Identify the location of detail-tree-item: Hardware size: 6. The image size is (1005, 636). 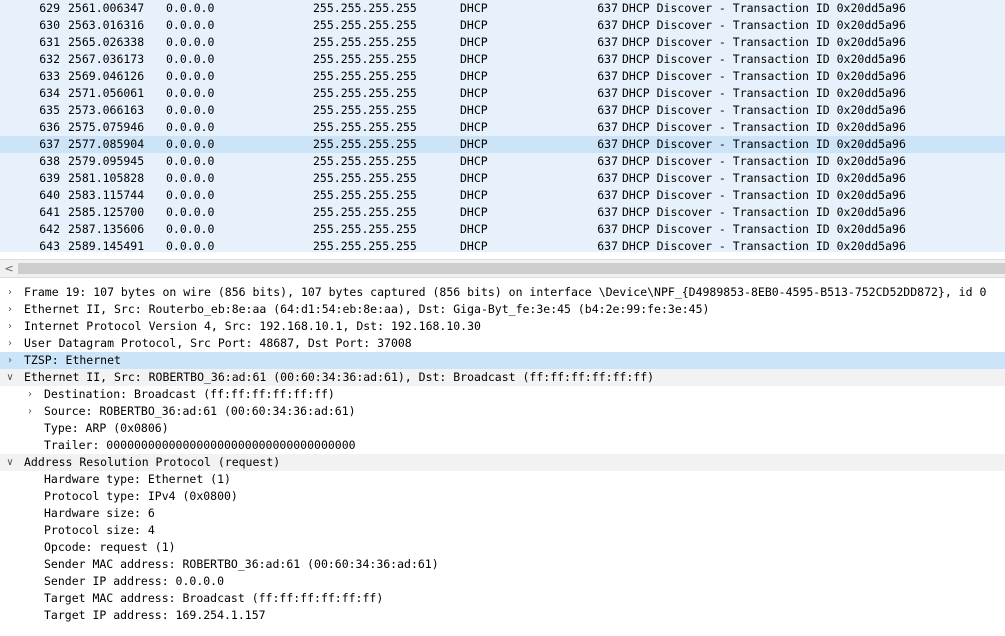
(502, 513).